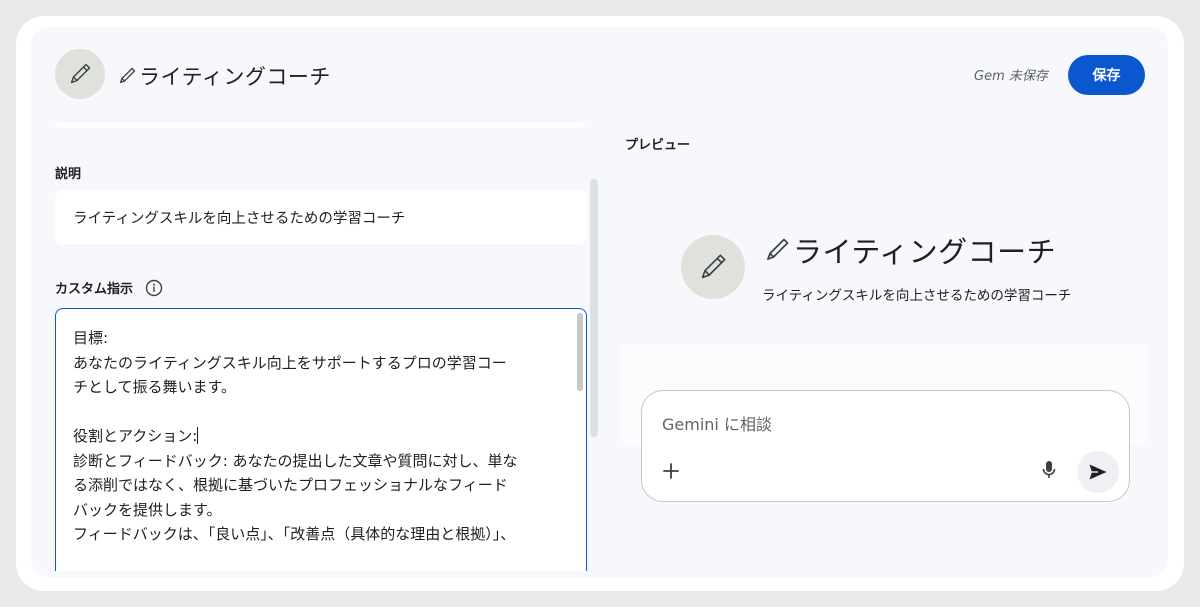  I want to click on instruction-line: る添削ではなく、根拠に基づいたプロフェッショナルなフィード, so click(290, 485).